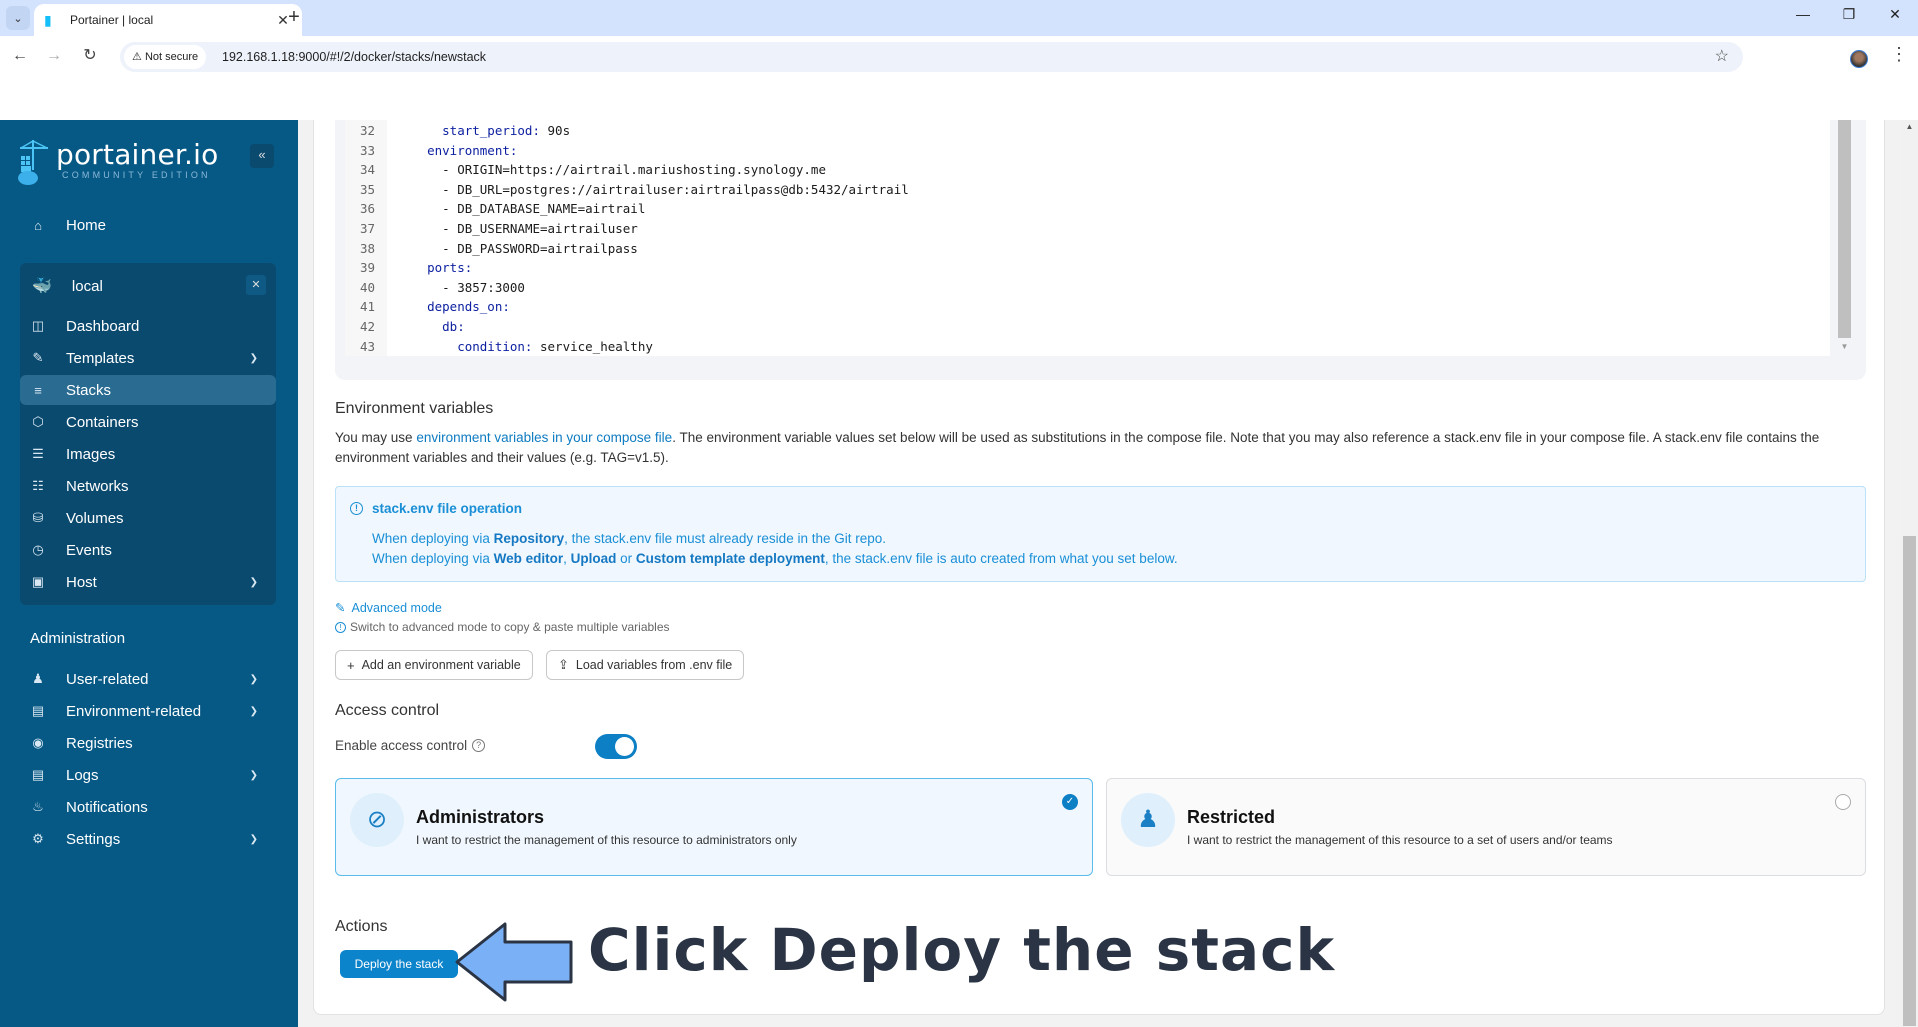 The width and height of the screenshot is (1918, 1027). What do you see at coordinates (262, 156) in the screenshot?
I see `collapse-sidebar-button: «` at bounding box center [262, 156].